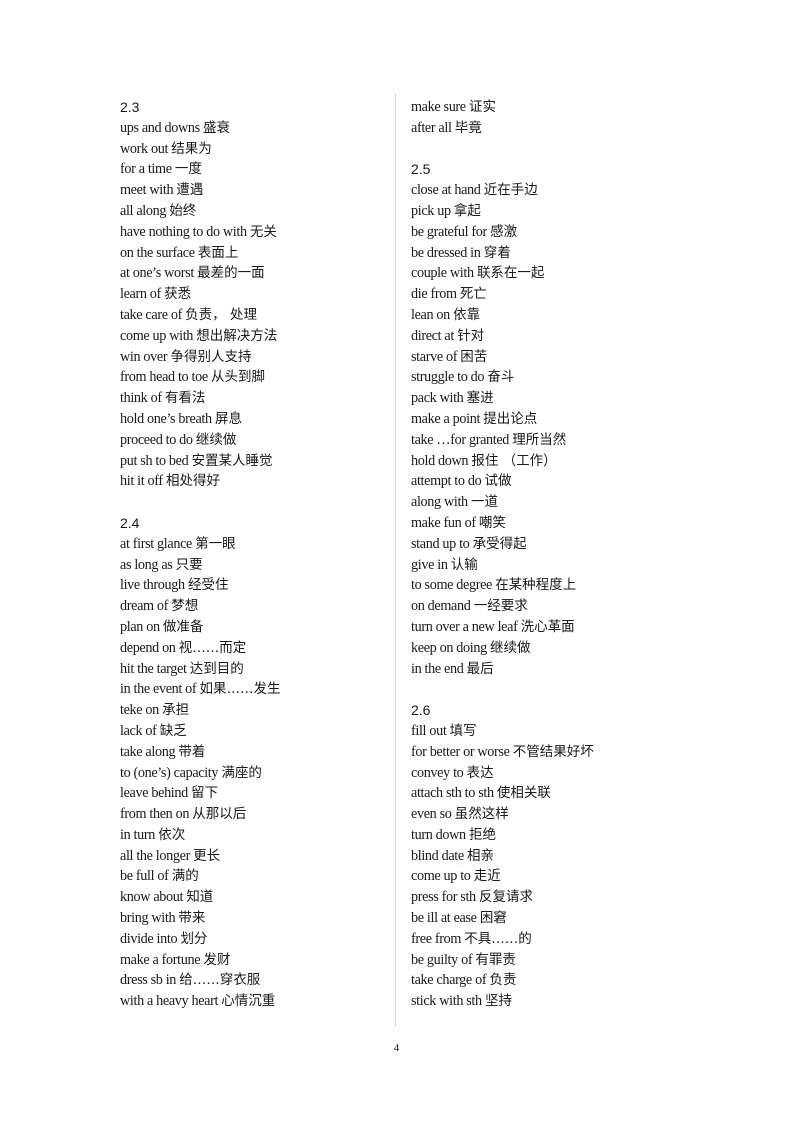 This screenshot has height=1122, width=793. What do you see at coordinates (431, 127) in the screenshot?
I see `english-phrase: after all` at bounding box center [431, 127].